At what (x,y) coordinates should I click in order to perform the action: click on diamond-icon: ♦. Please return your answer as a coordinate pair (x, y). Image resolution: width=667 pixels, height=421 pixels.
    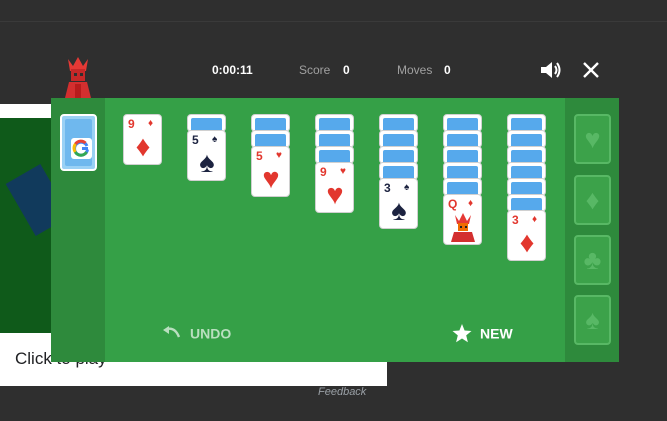
    Looking at the image, I should click on (592, 200).